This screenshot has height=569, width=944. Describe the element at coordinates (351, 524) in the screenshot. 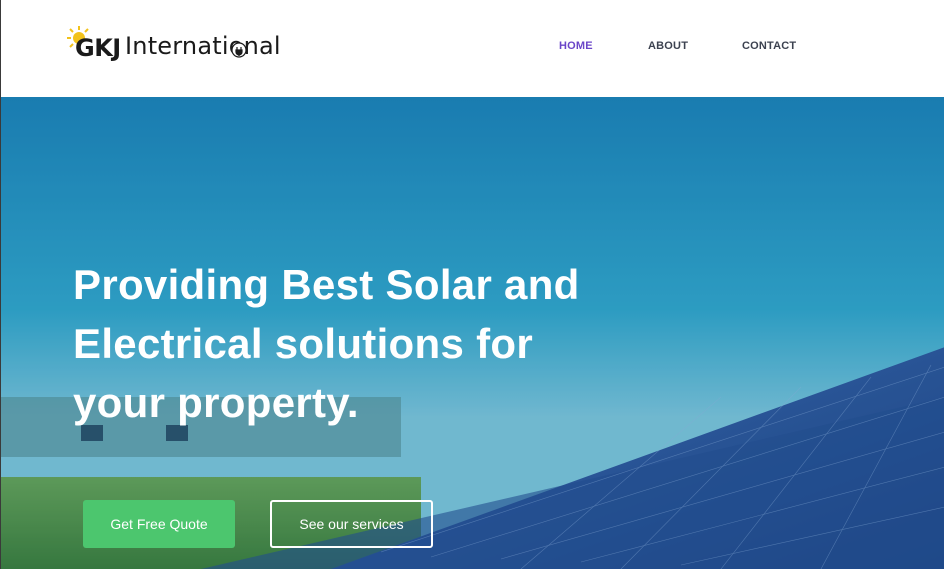

I see `see-our-services-button: See our services` at that location.